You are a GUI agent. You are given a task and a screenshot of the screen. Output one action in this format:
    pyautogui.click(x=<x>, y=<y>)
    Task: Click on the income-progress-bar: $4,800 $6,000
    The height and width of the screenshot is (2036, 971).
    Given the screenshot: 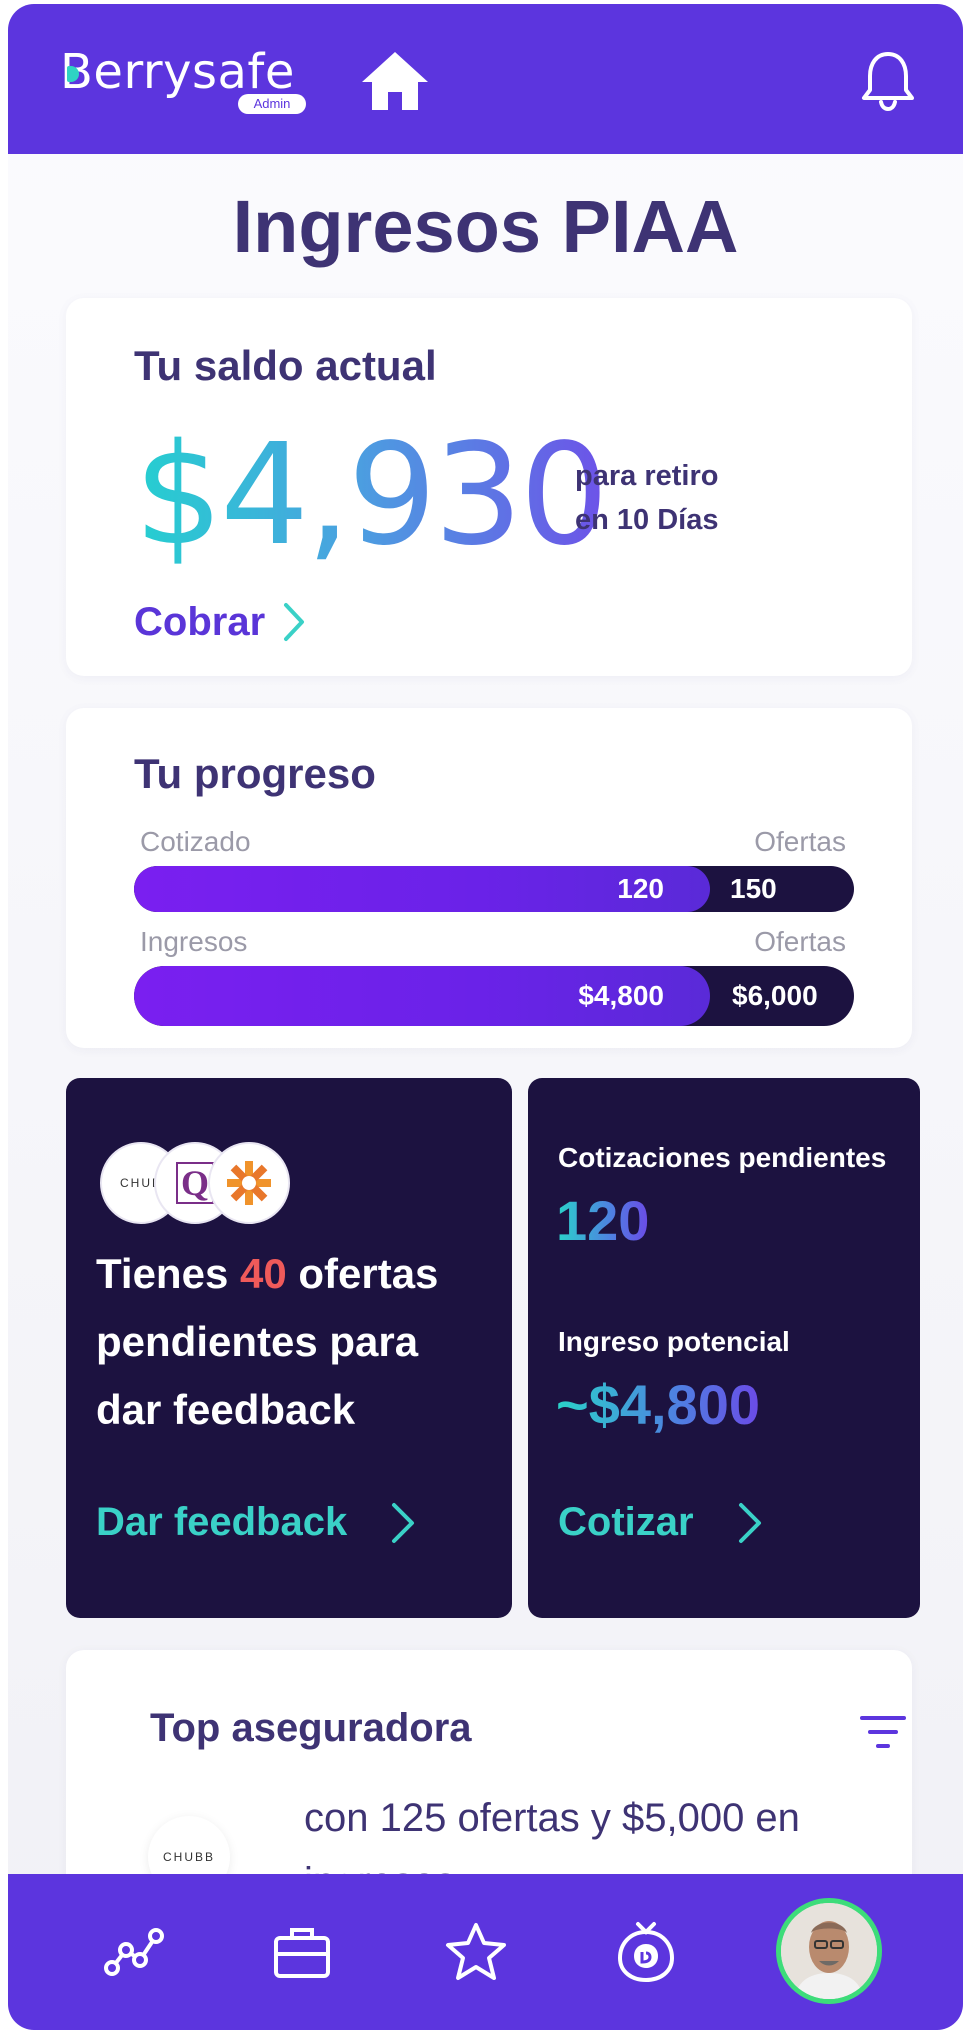 What is the action you would take?
    pyautogui.click(x=494, y=996)
    